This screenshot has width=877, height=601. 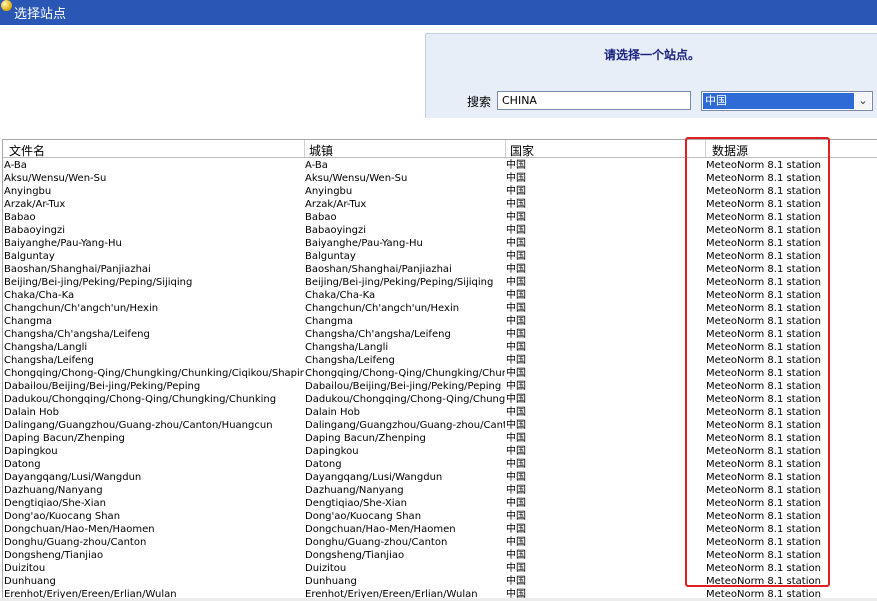 What do you see at coordinates (440, 217) in the screenshot?
I see `table-row: Babao Babao 中国 MeteoNorm 8.1 station` at bounding box center [440, 217].